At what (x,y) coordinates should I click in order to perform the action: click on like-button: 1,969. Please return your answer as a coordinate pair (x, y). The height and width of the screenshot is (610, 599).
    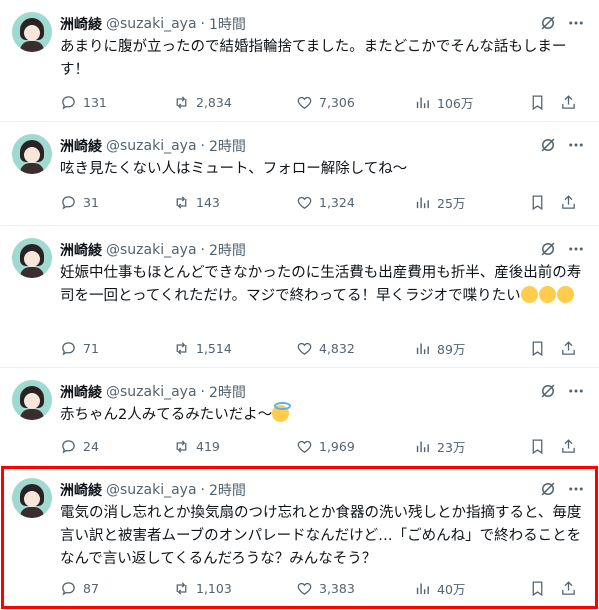
    Looking at the image, I should click on (325, 446).